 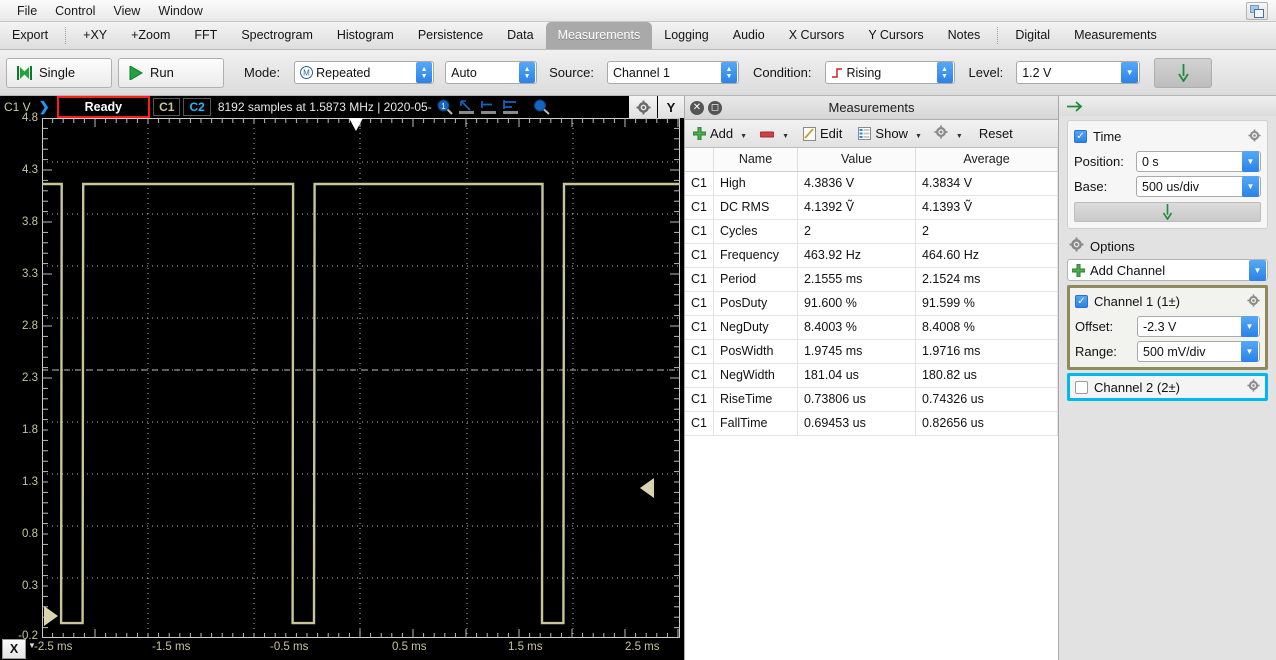 I want to click on x-tick-1: -1.5 ms, so click(x=171, y=647).